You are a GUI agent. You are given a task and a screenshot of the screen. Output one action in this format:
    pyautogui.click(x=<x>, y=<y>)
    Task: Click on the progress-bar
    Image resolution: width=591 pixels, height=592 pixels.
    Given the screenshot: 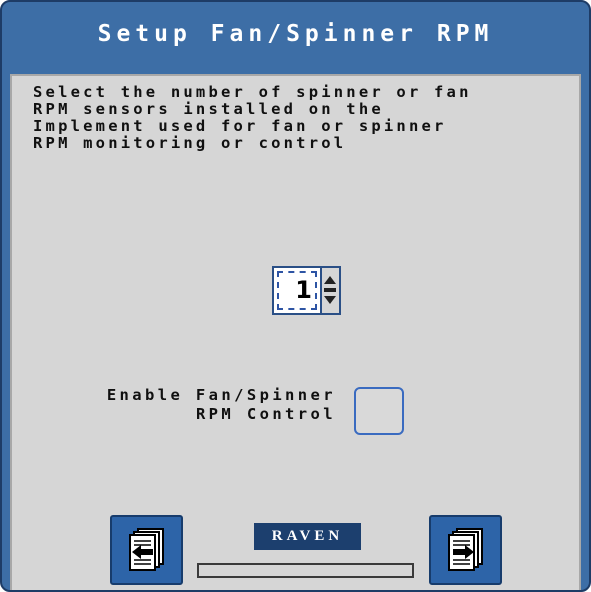 What is the action you would take?
    pyautogui.click(x=305, y=570)
    